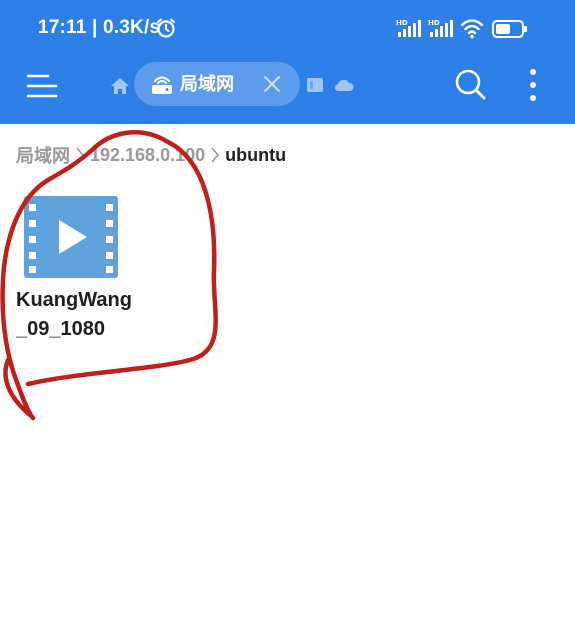 The height and width of the screenshot is (639, 575). I want to click on breadcrumb: 局域网 192.168.0.100 ubuntu, so click(151, 155).